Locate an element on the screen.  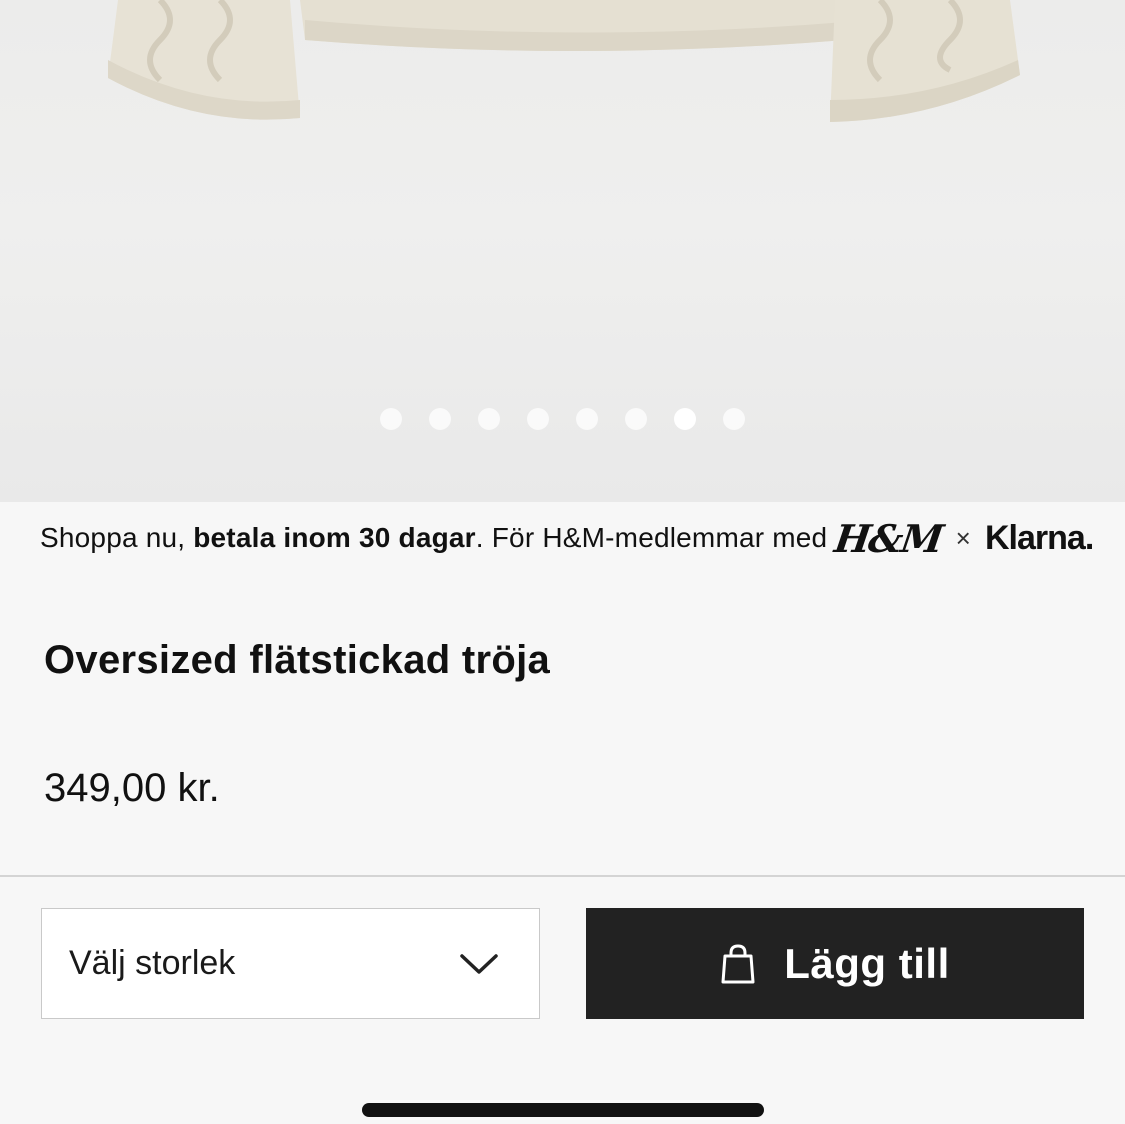
carousel-dot-active is located at coordinates (685, 419).